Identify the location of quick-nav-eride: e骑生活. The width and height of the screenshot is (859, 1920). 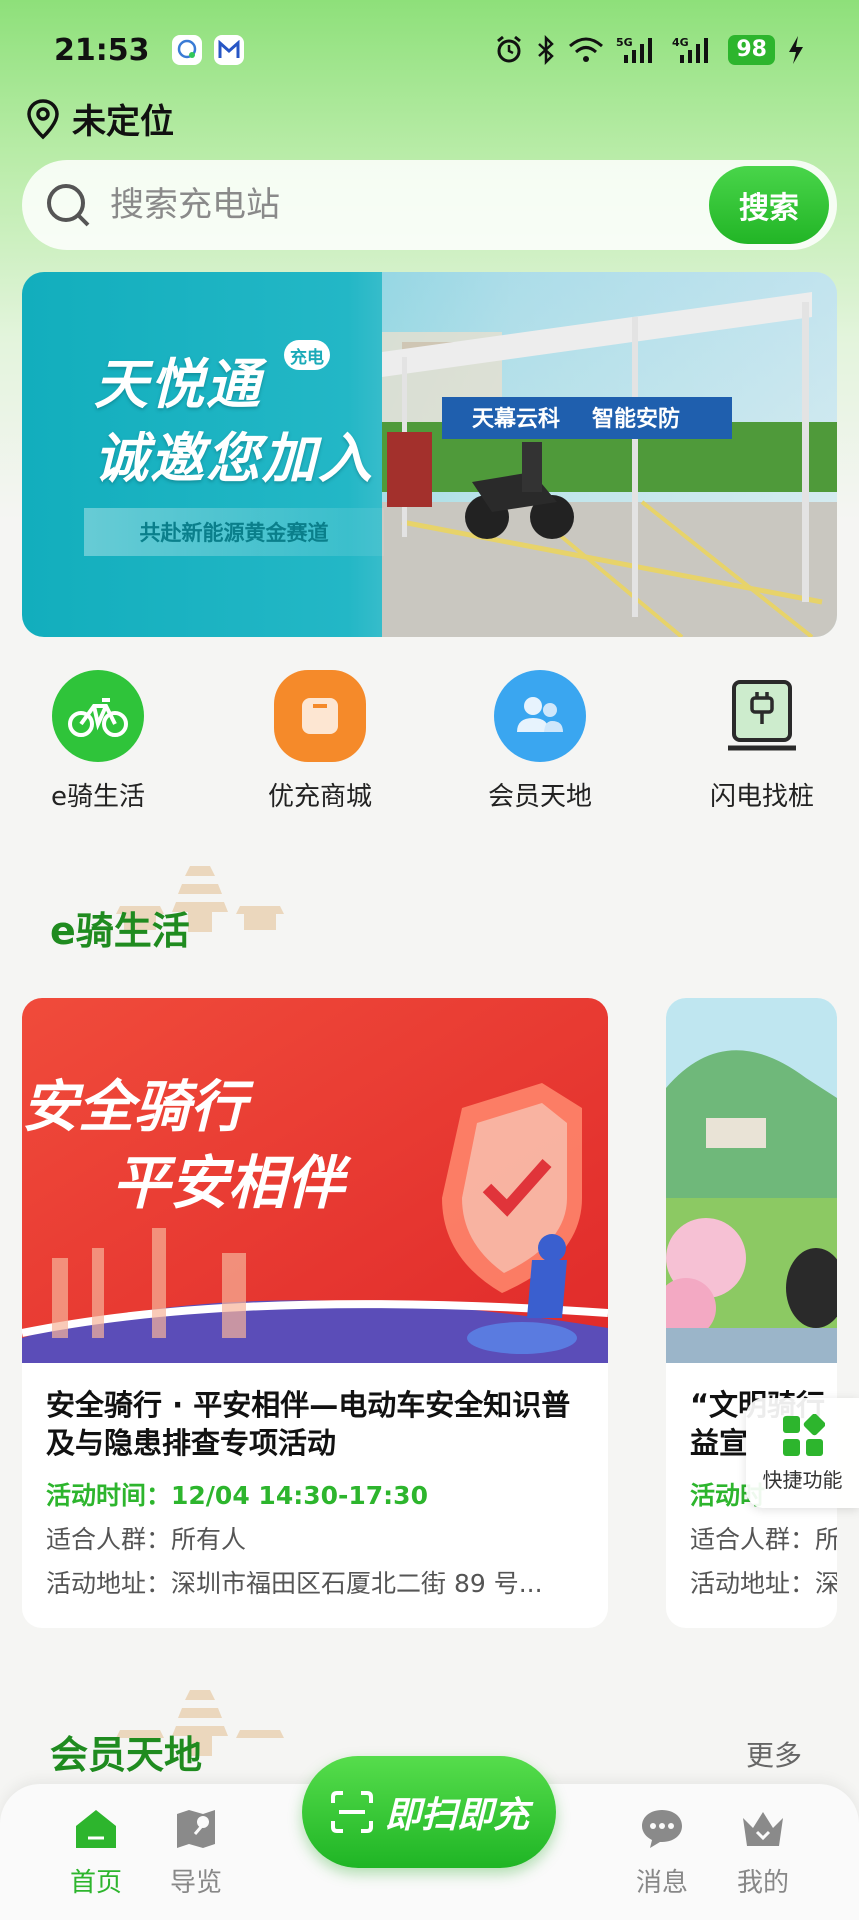
(98, 741).